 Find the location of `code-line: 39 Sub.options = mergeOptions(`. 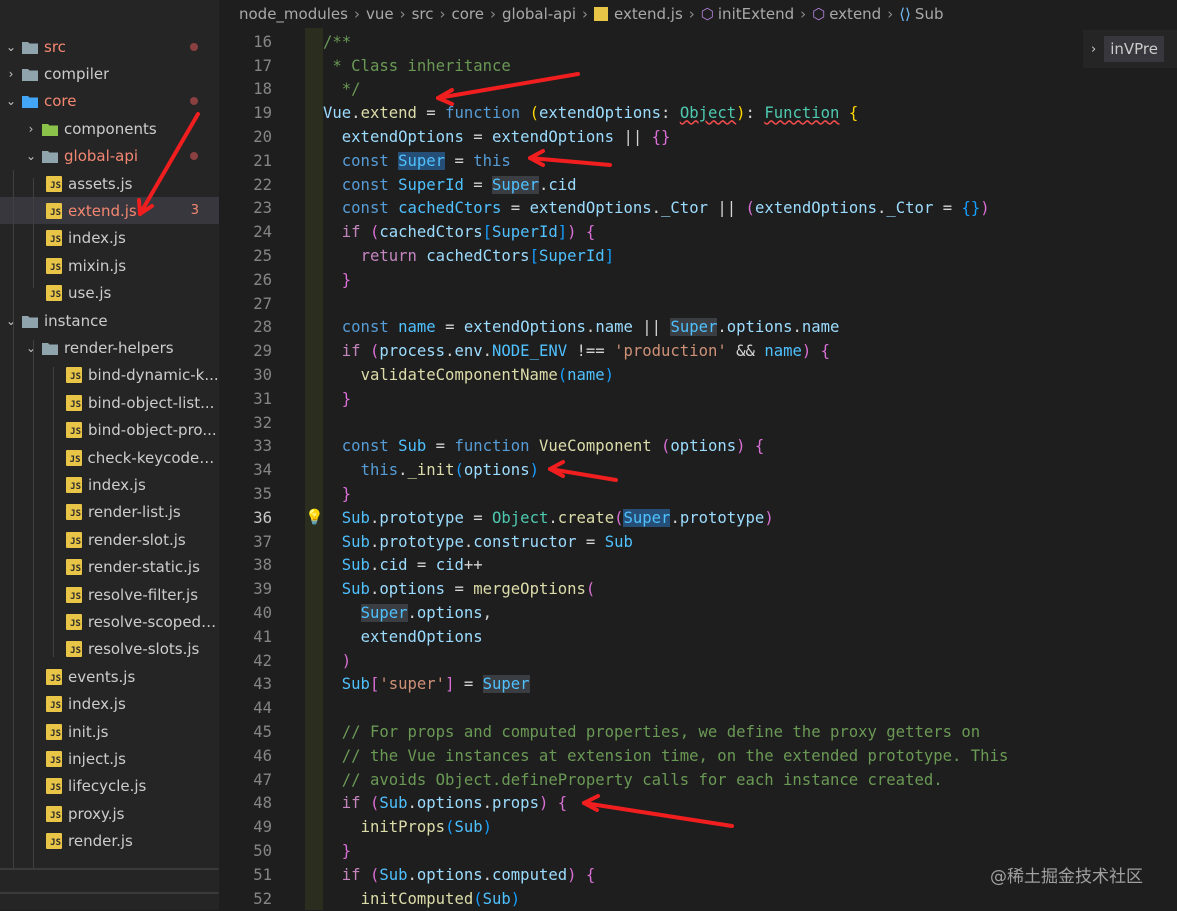

code-line: 39 Sub.options = mergeOptions( is located at coordinates (698, 589).